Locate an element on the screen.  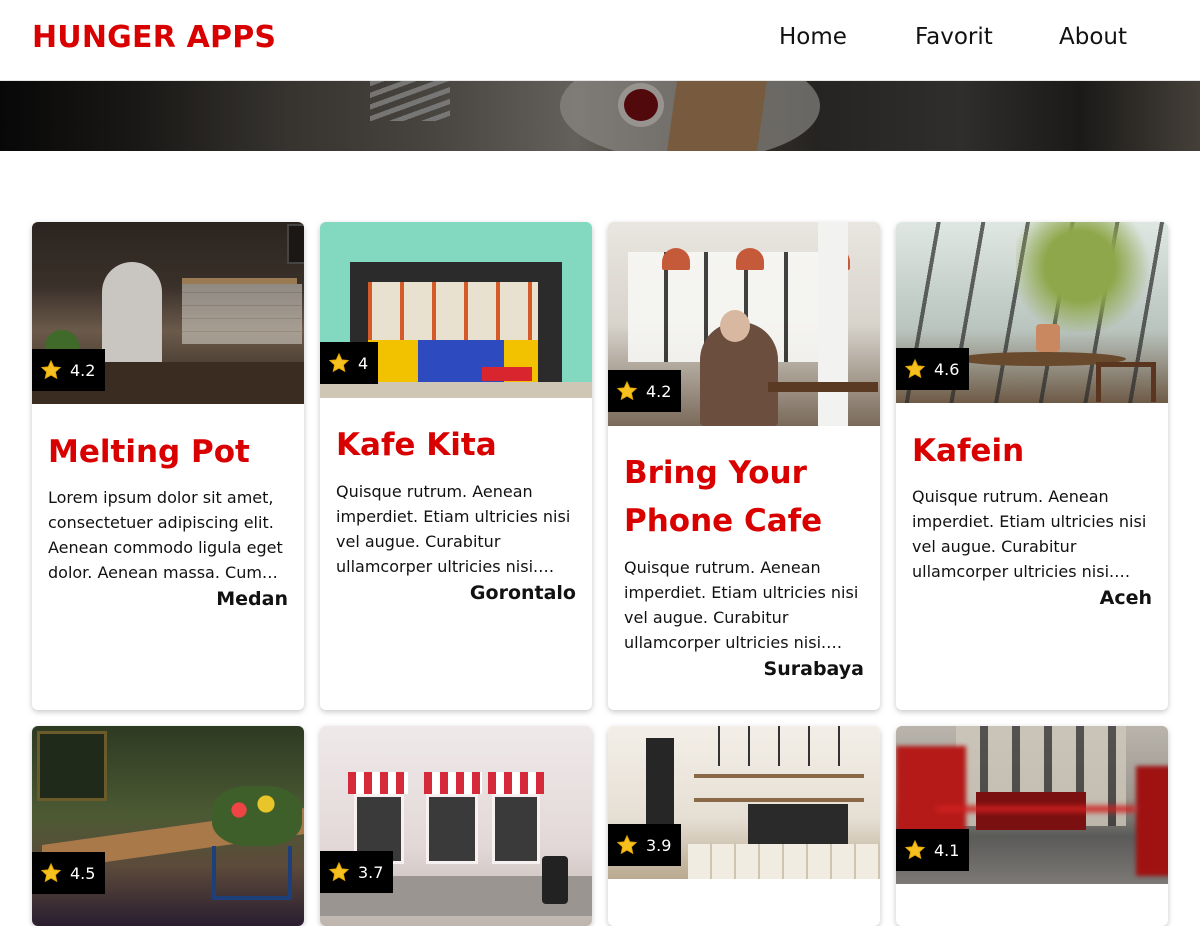
rating-value: 4.1 is located at coordinates (947, 850).